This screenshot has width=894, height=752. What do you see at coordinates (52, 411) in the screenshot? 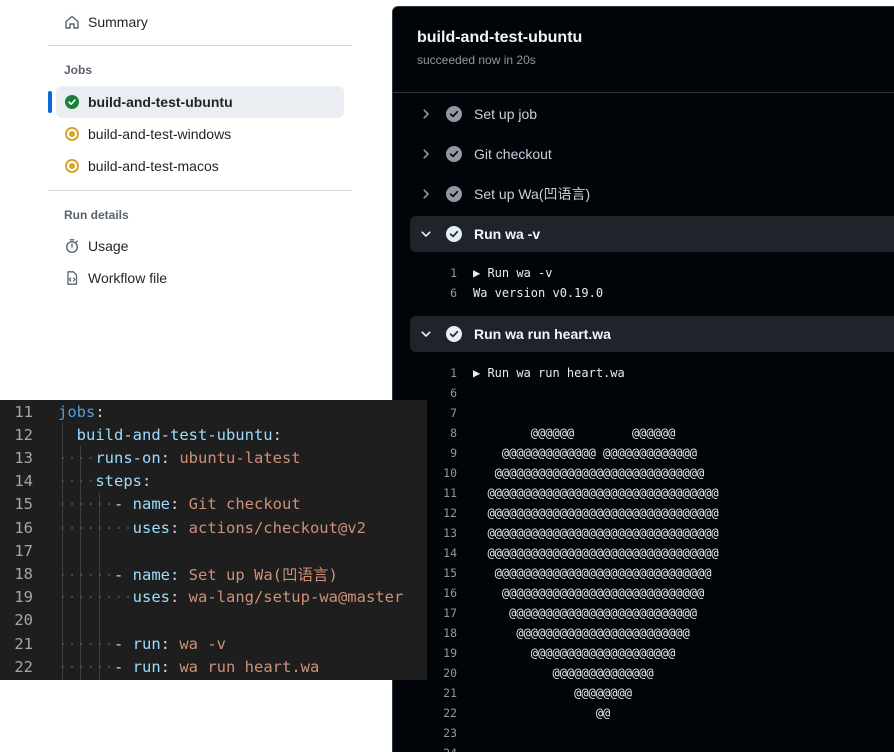
I see `editor-line: 11 jobs:` at bounding box center [52, 411].